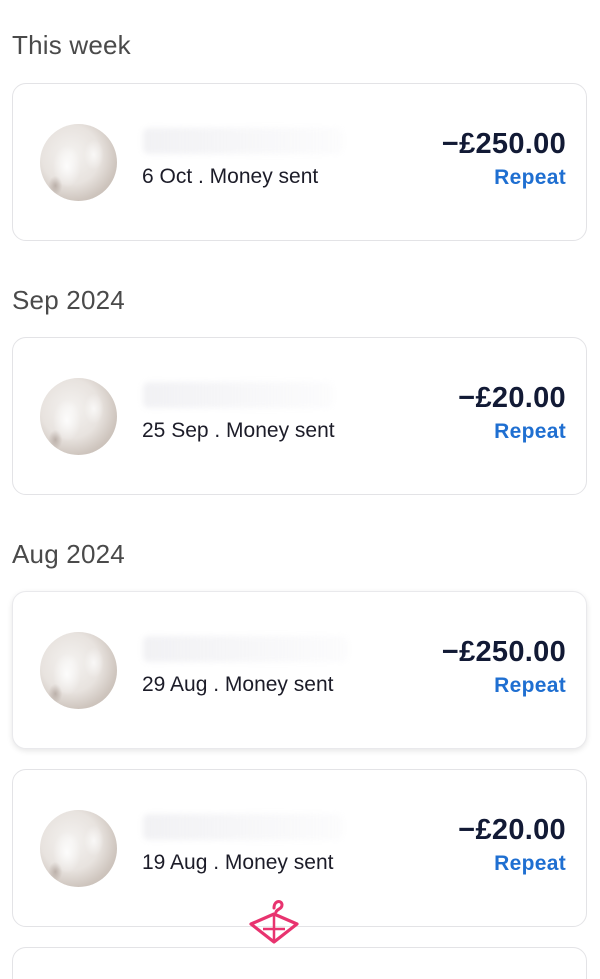  I want to click on section-title-this-week: This week, so click(71, 45).